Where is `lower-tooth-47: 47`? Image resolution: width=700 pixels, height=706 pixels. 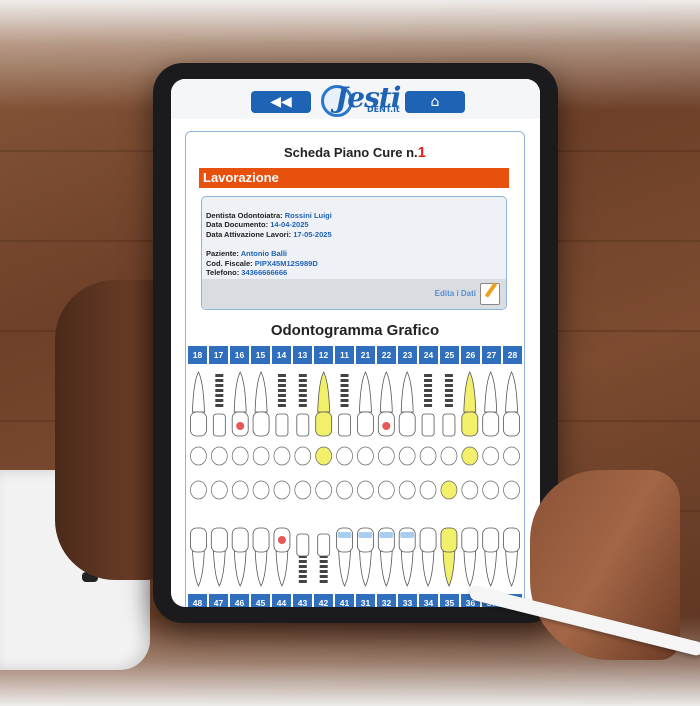 lower-tooth-47: 47 is located at coordinates (218, 600).